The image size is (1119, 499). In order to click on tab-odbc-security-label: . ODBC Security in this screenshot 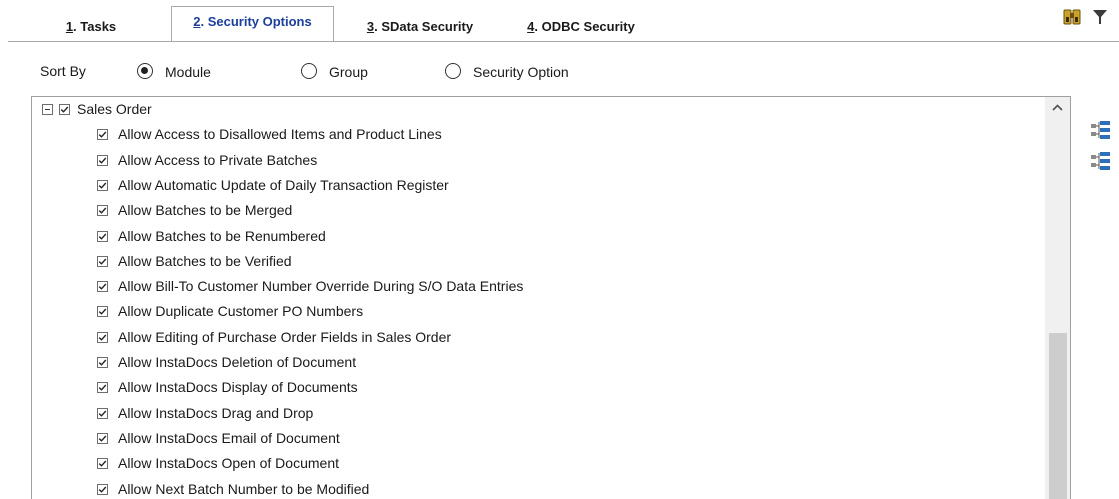, I will do `click(584, 26)`.